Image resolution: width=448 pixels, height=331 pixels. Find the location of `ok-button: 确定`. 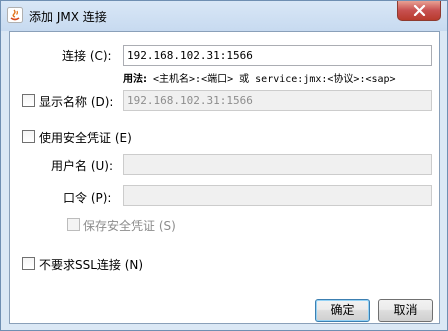

ok-button: 确定 is located at coordinates (342, 310).